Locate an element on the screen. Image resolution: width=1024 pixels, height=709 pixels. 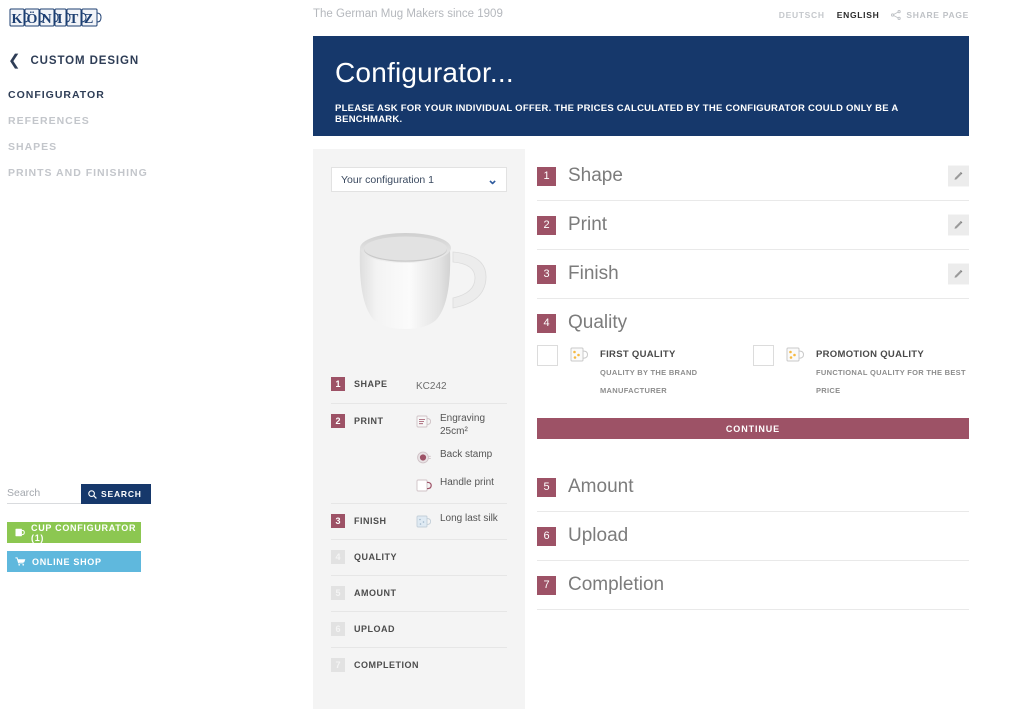
summary-value-item: Long last silk is located at coordinates (461, 521).